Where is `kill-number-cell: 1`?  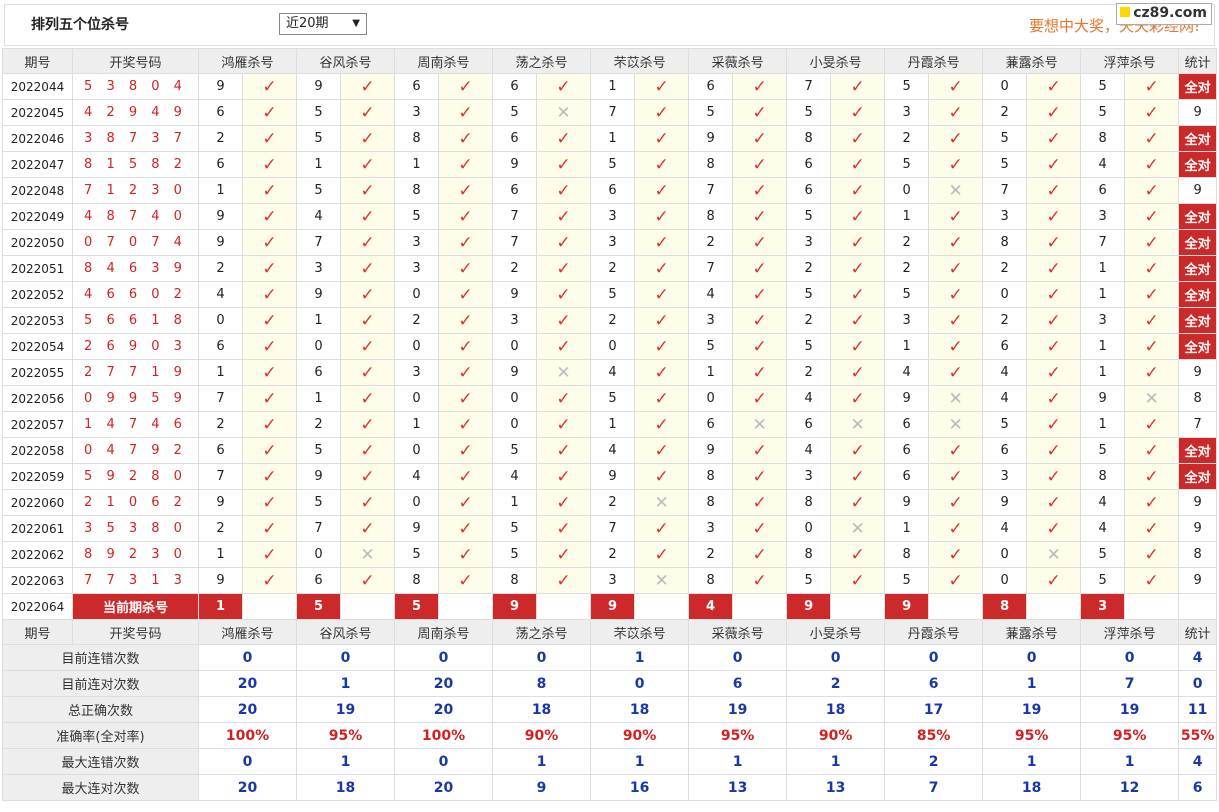 kill-number-cell: 1 is located at coordinates (1103, 268).